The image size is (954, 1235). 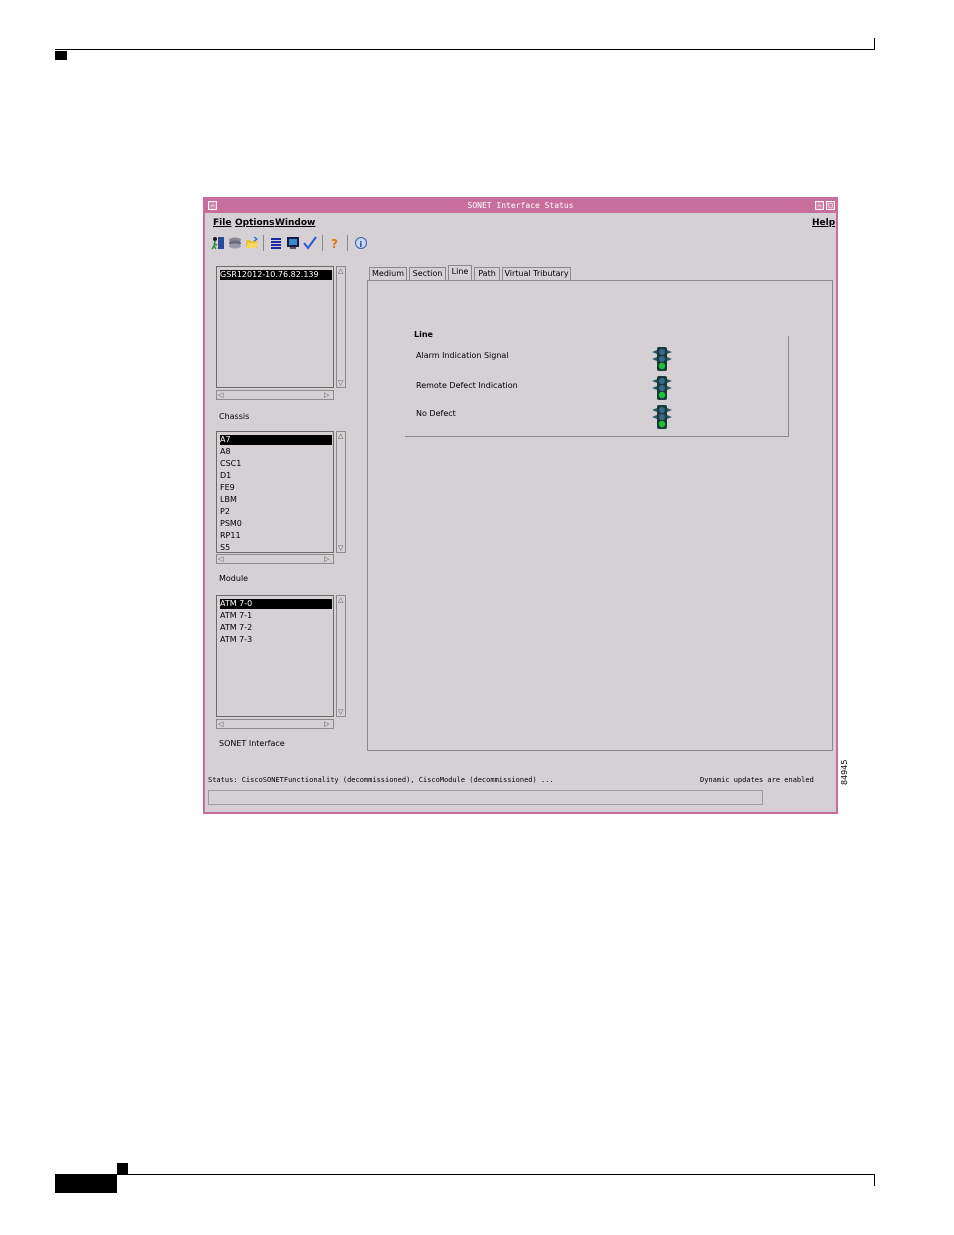 What do you see at coordinates (234, 416) in the screenshot?
I see `chassis-label: Chassis` at bounding box center [234, 416].